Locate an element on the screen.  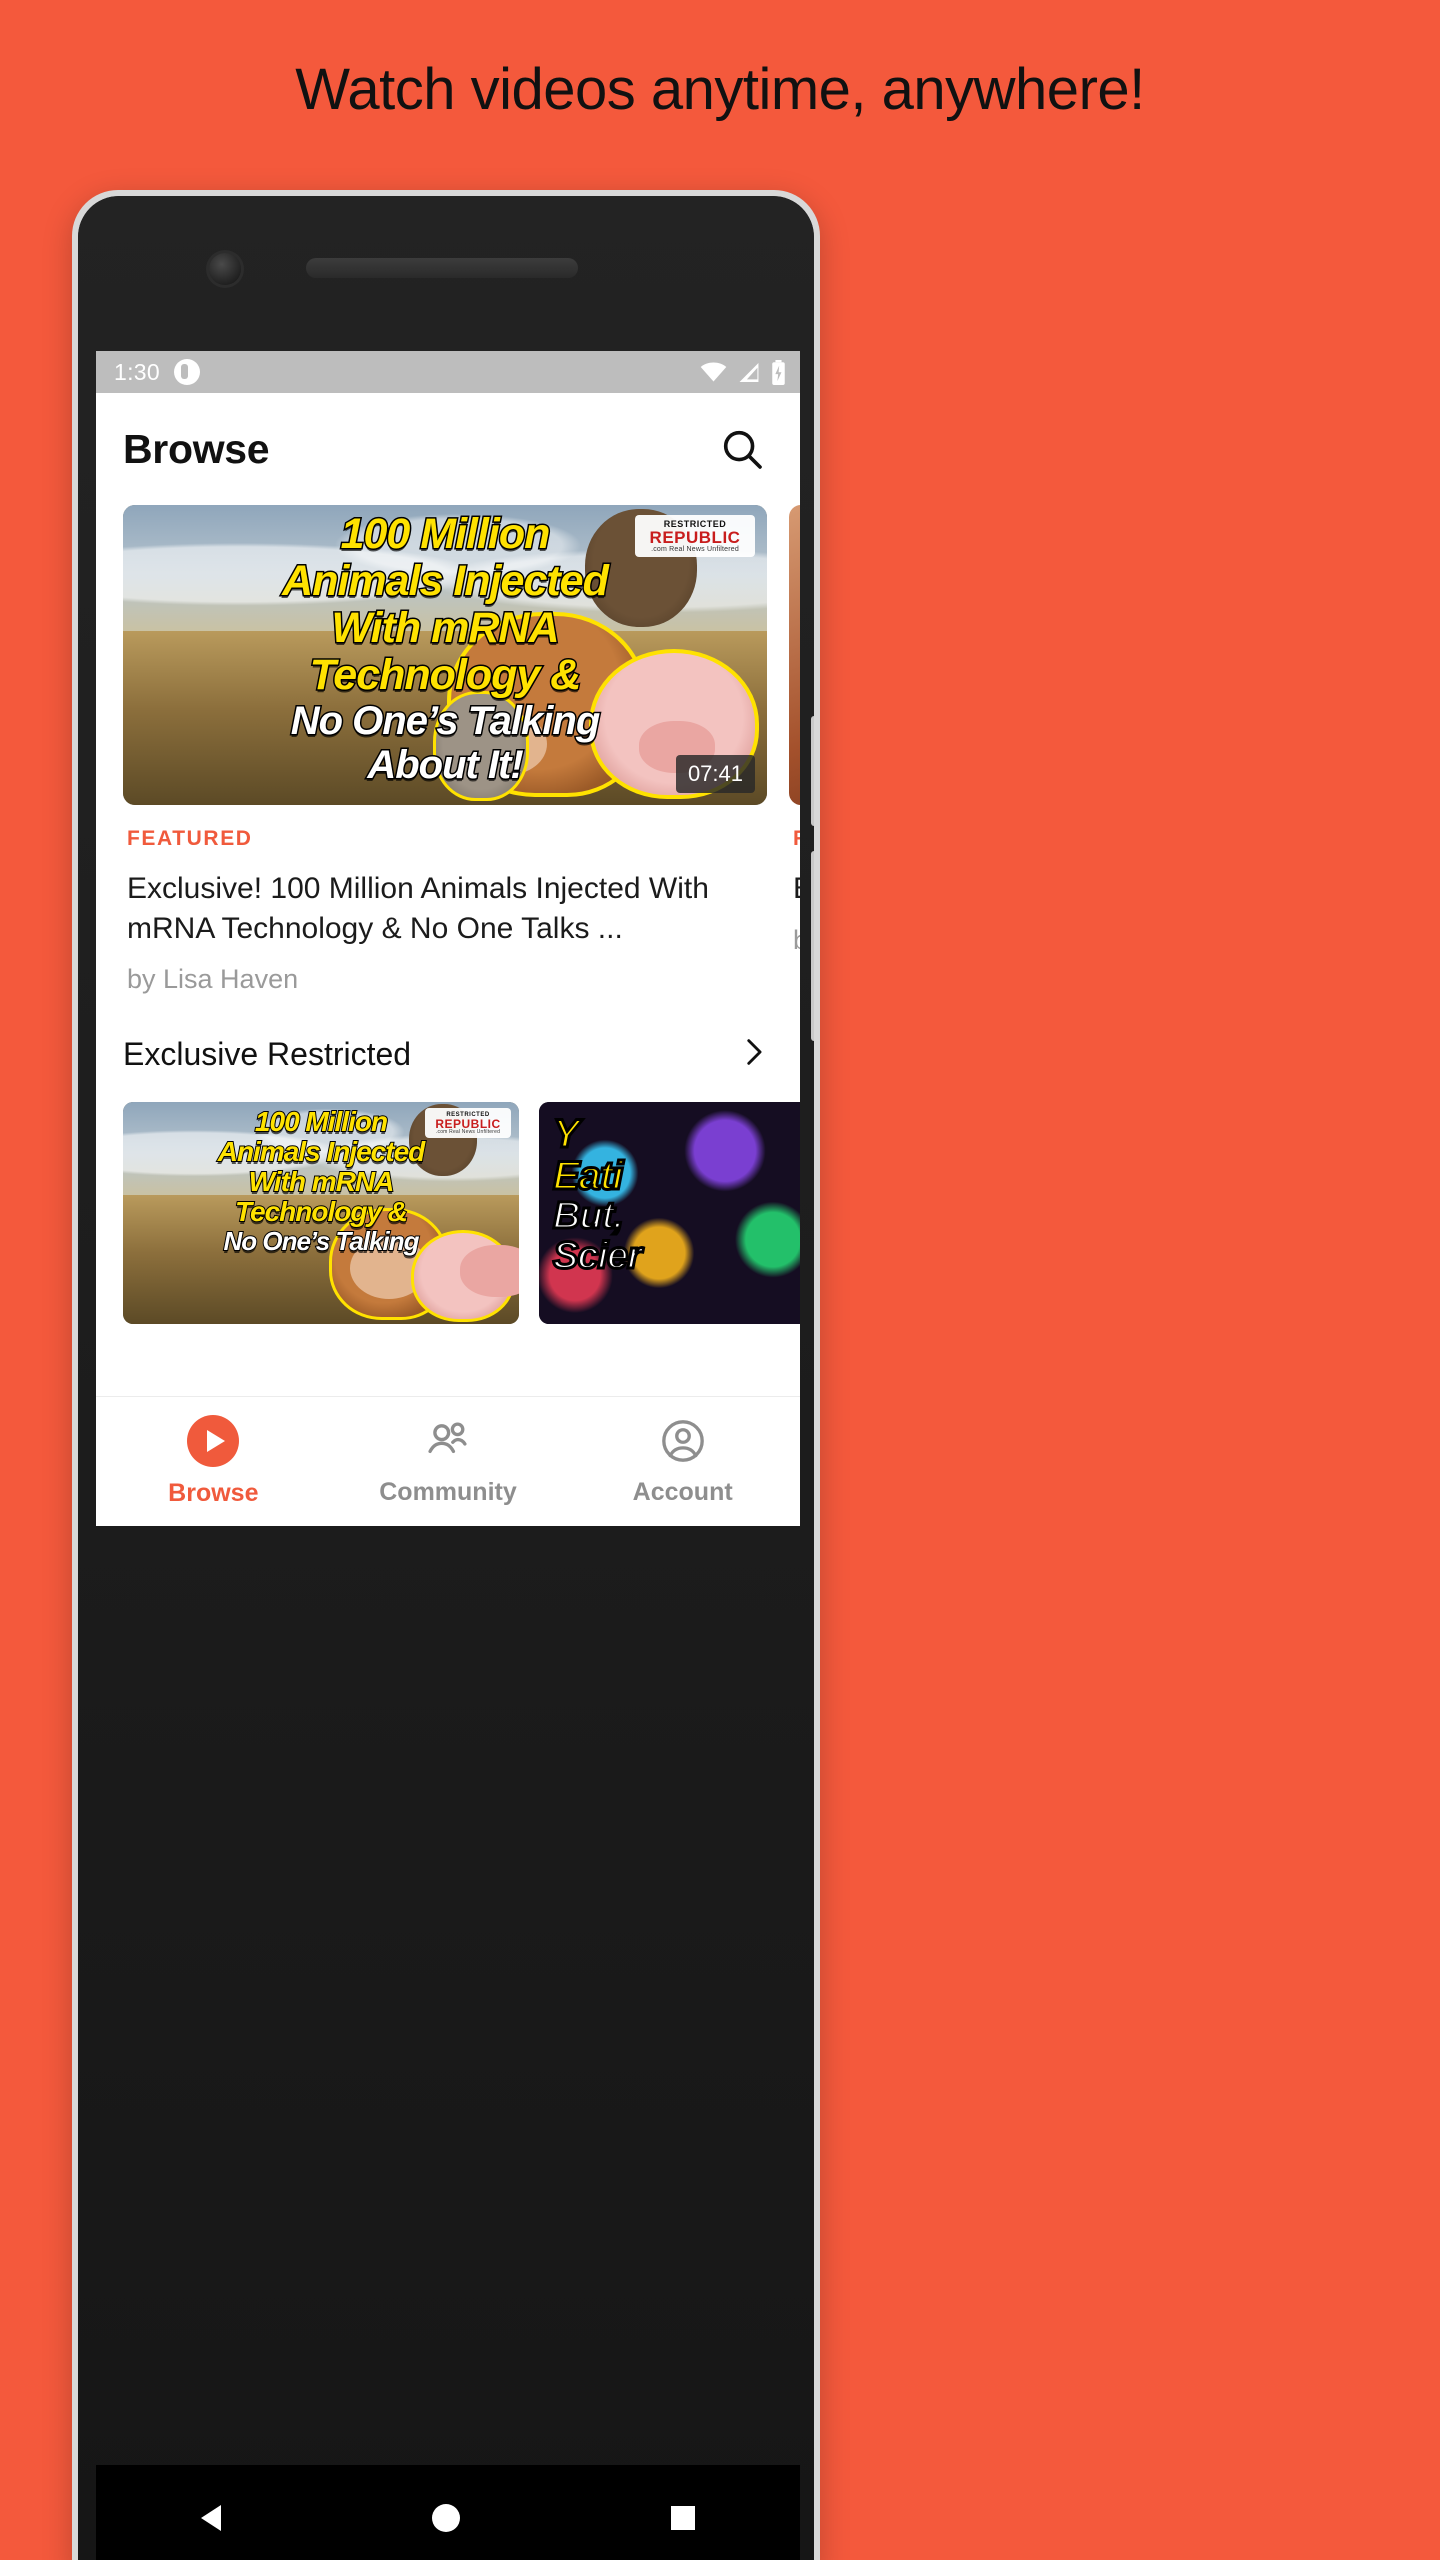
sthumb2-line-3: But, is located at coordinates (589, 1216).